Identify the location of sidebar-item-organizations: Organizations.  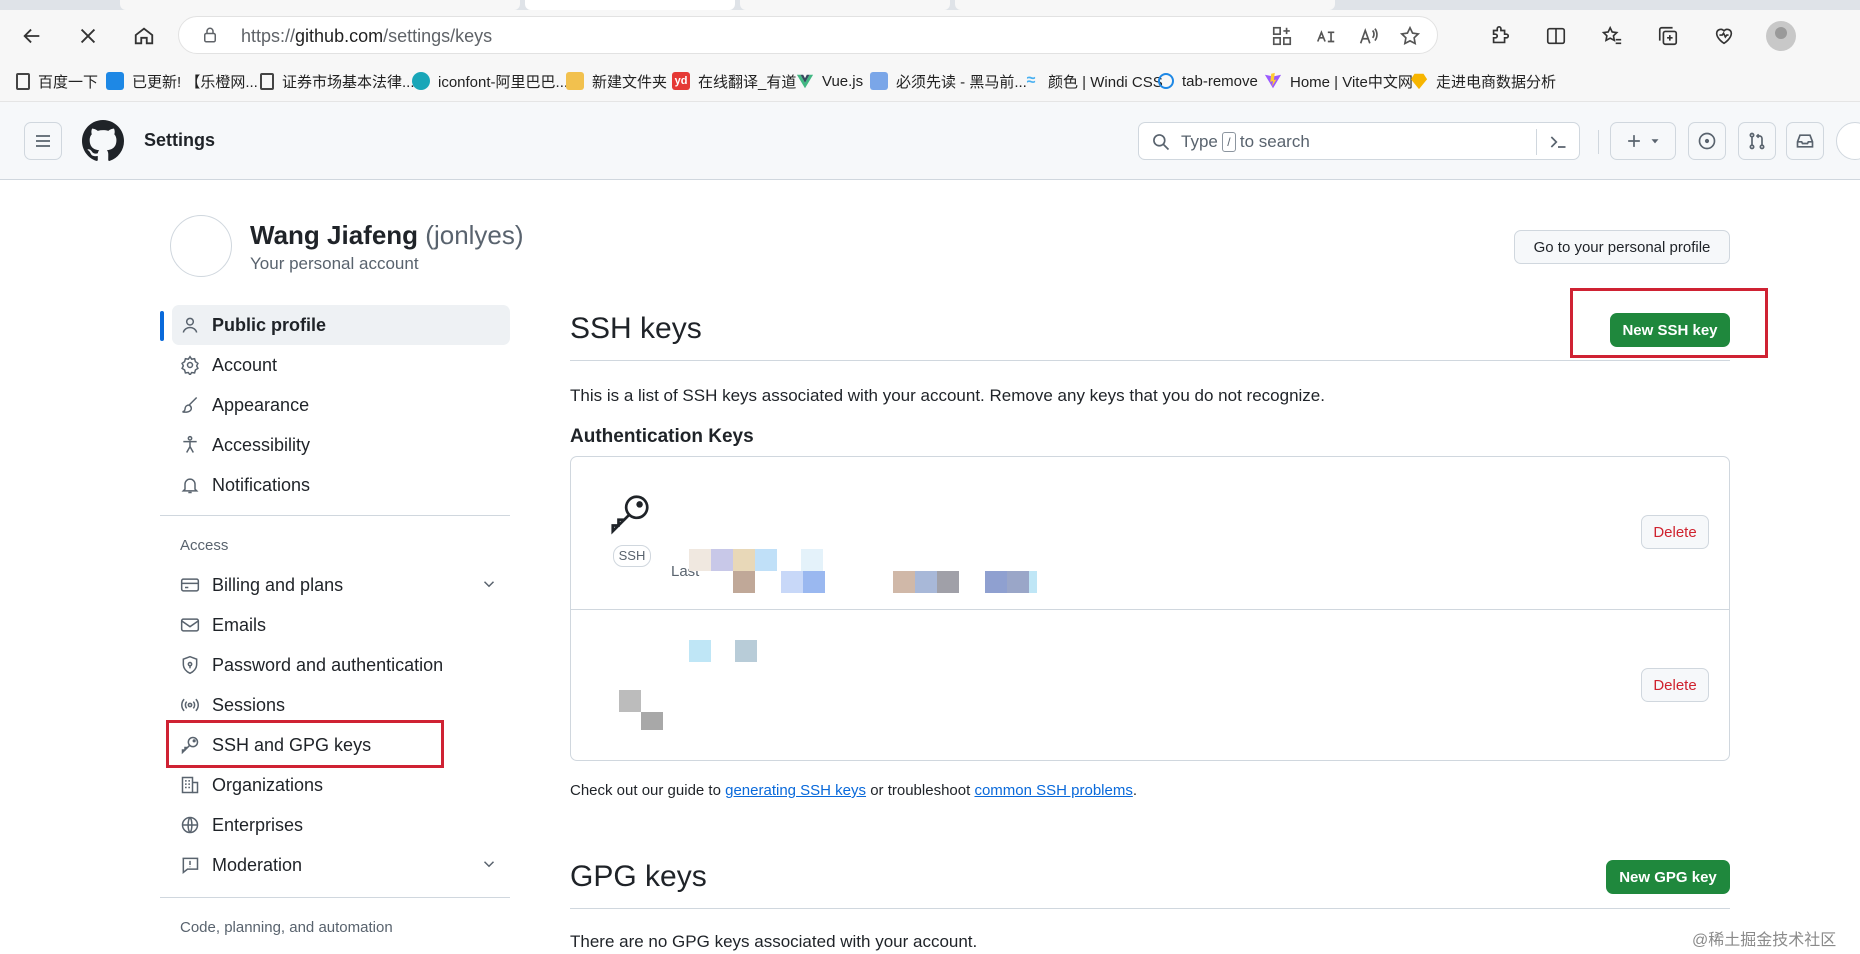
(341, 785).